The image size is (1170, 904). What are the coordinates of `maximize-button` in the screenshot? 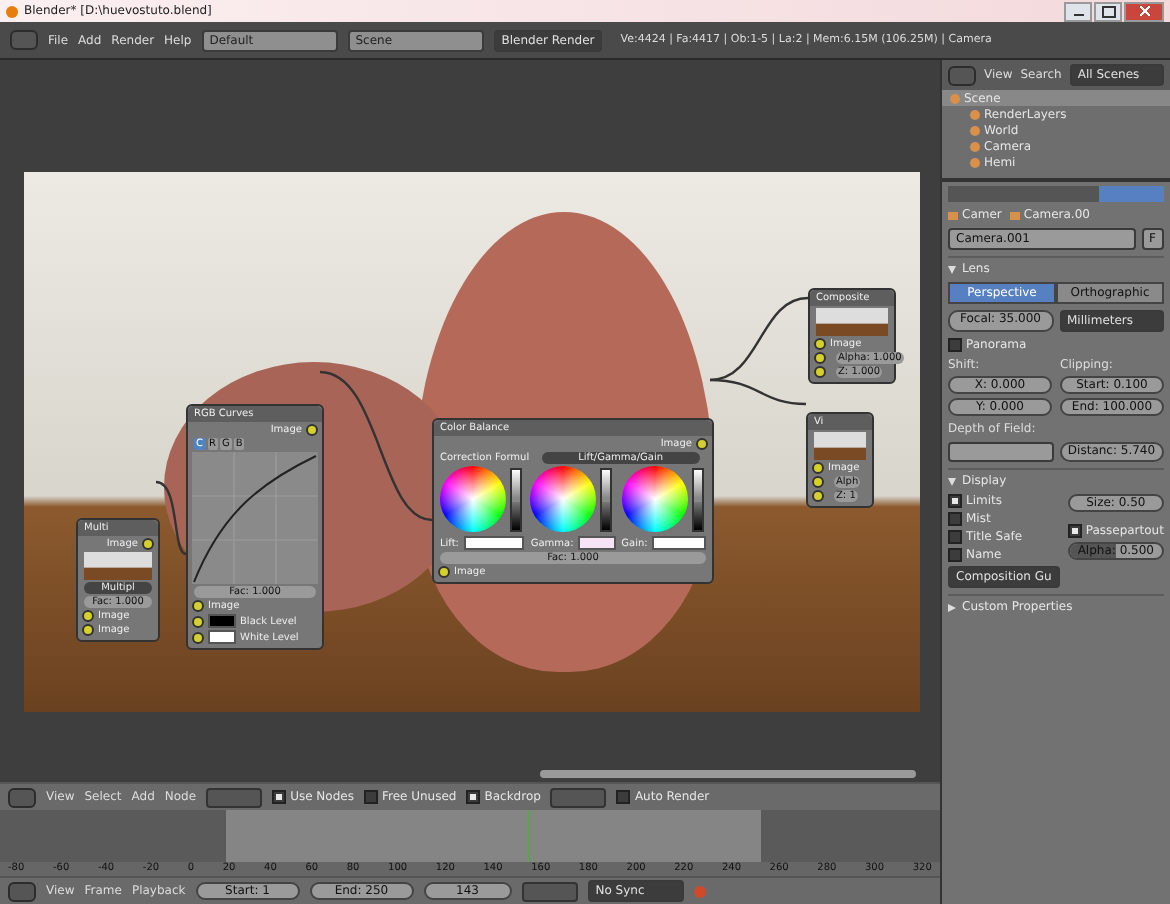 It's located at (1108, 11).